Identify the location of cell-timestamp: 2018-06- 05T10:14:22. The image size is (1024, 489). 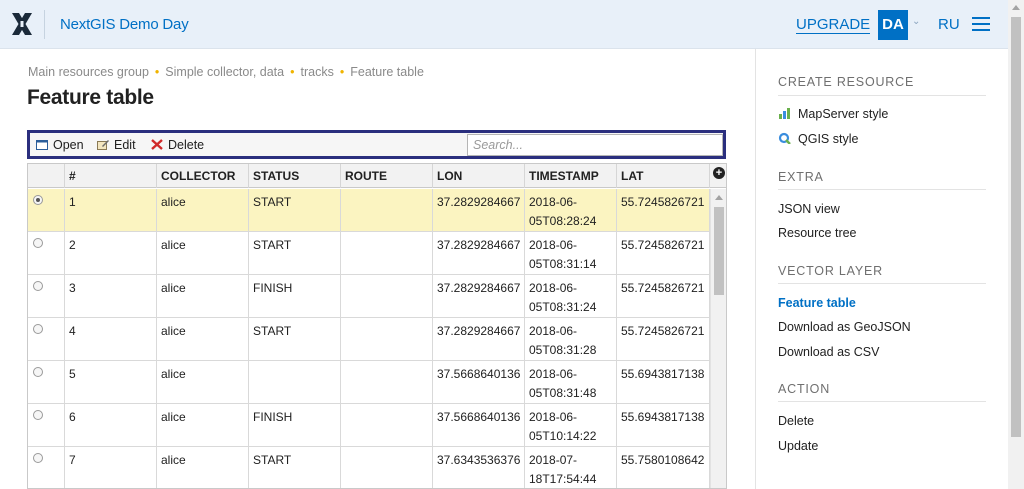
(571, 425).